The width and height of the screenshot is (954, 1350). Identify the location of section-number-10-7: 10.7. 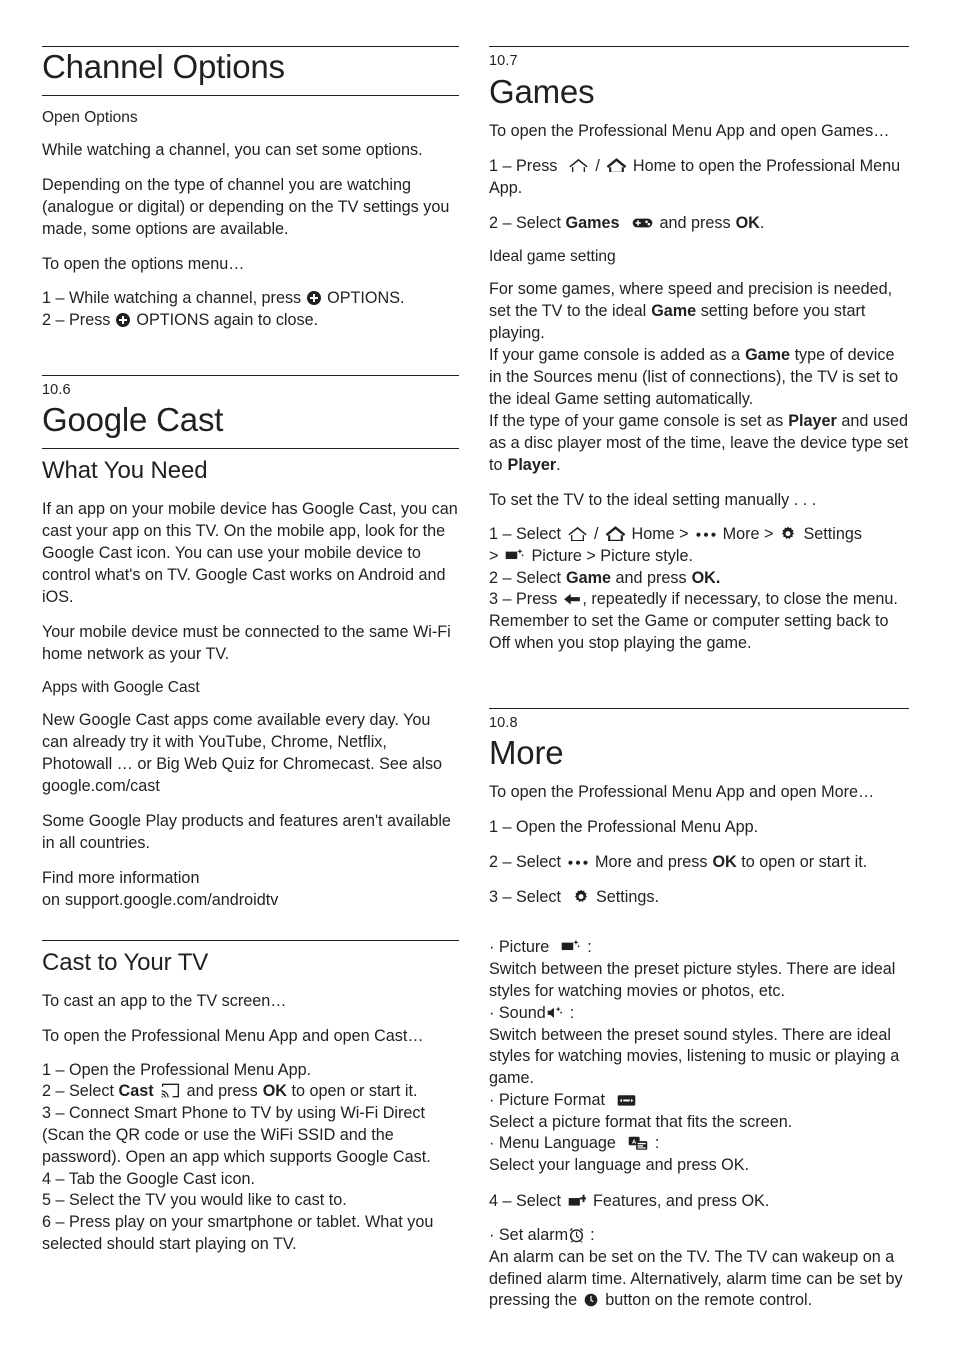
(503, 61).